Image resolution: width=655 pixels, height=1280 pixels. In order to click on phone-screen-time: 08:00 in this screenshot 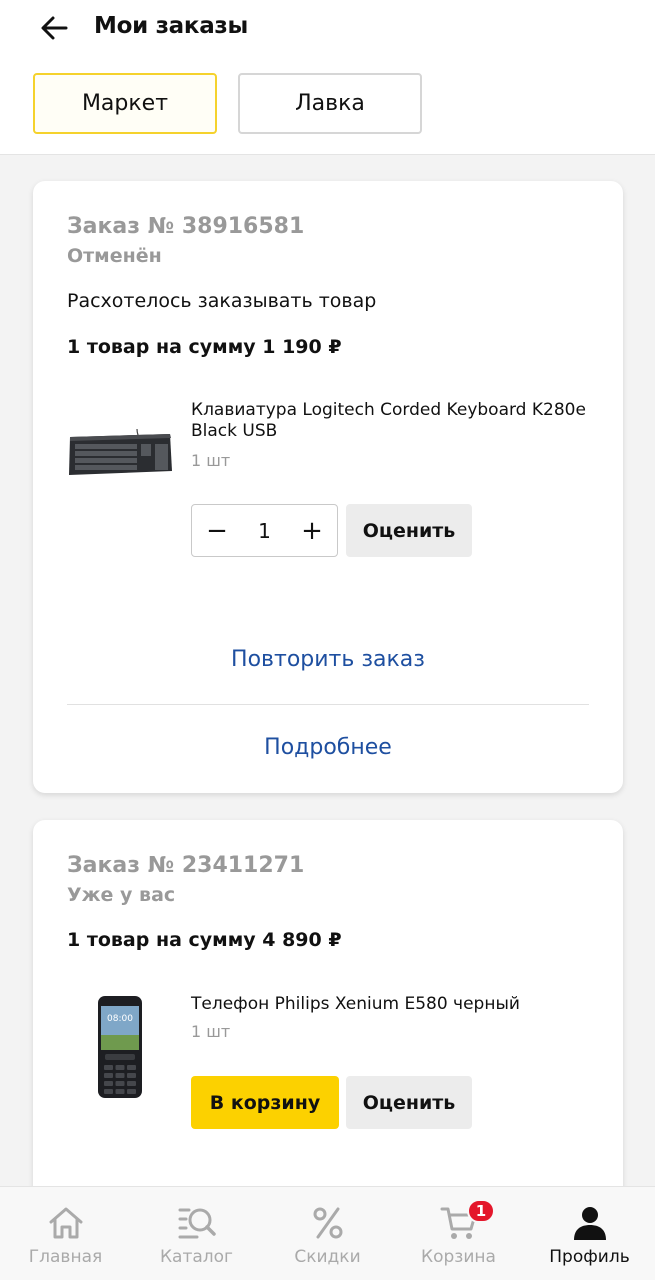, I will do `click(120, 1019)`.